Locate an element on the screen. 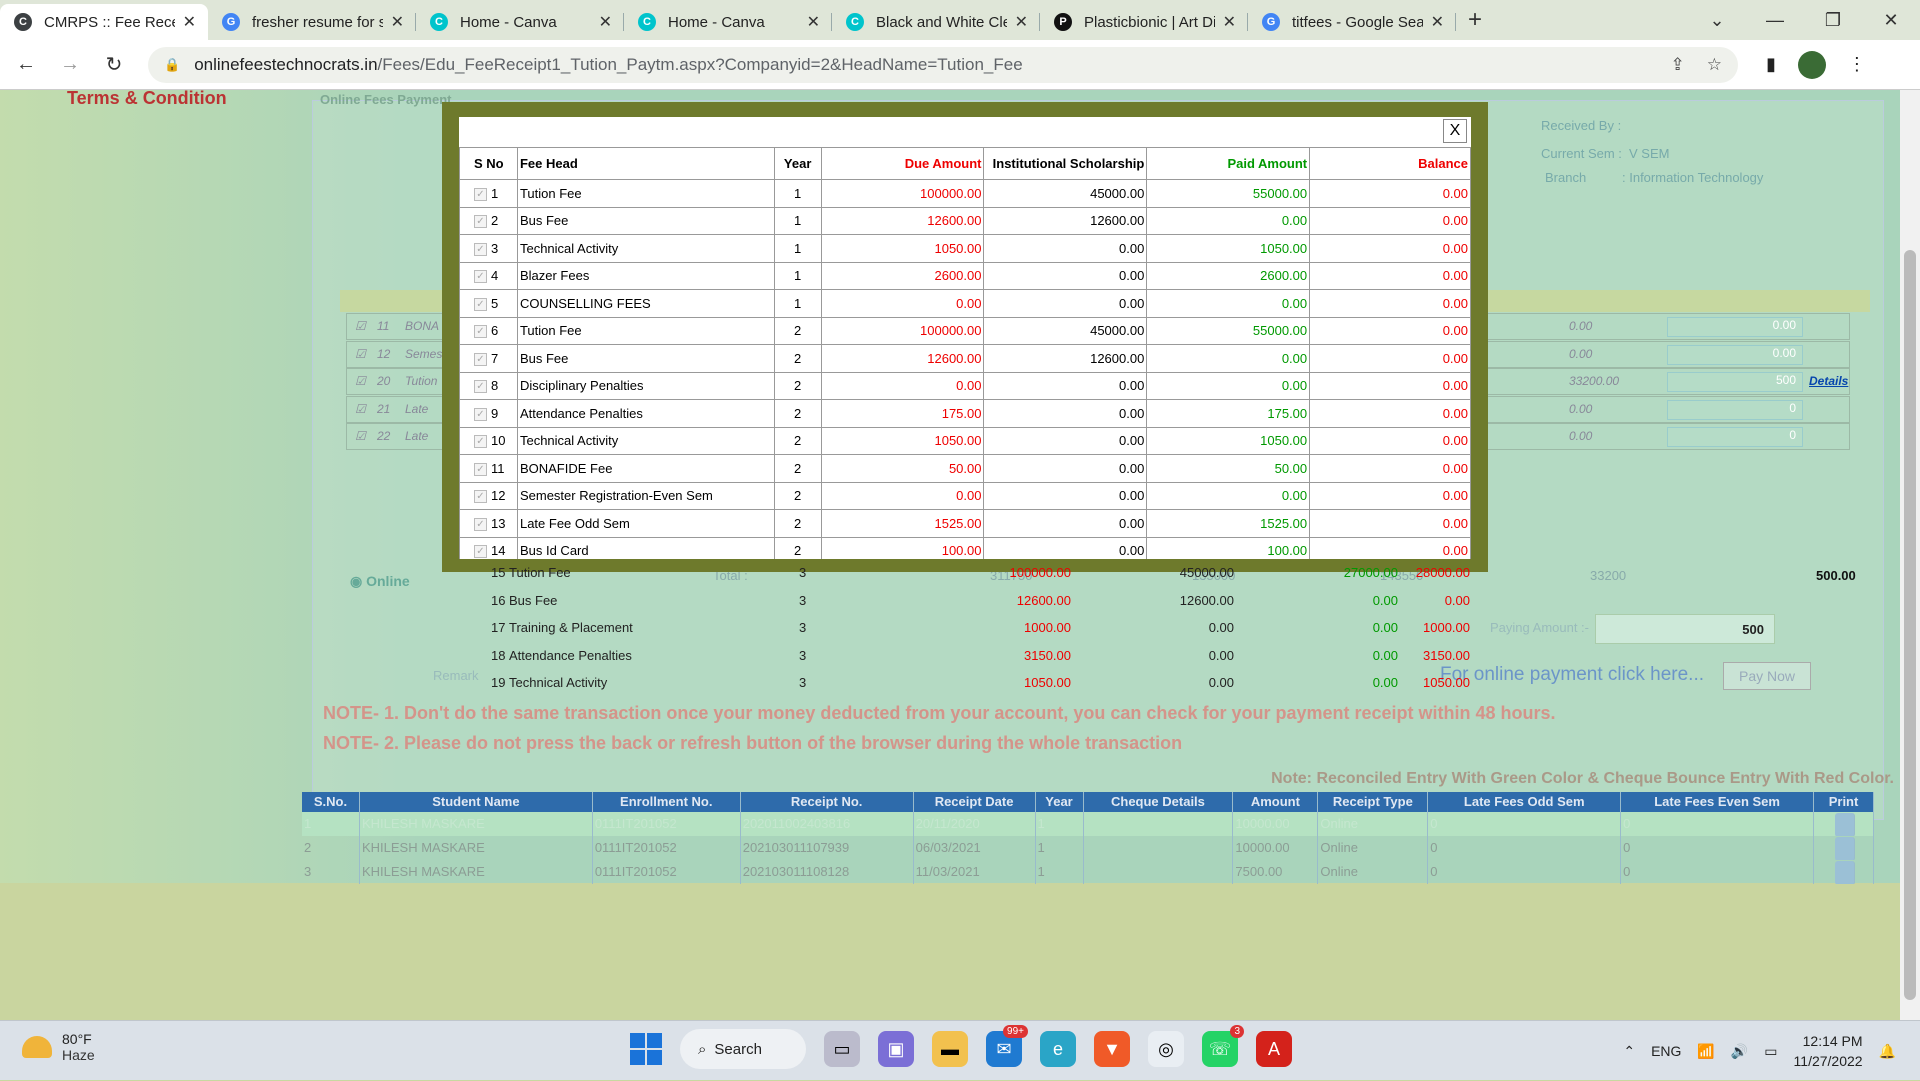 This screenshot has width=1920, height=1081. fee-cell-head: Attendance Penalties is located at coordinates (645, 413).